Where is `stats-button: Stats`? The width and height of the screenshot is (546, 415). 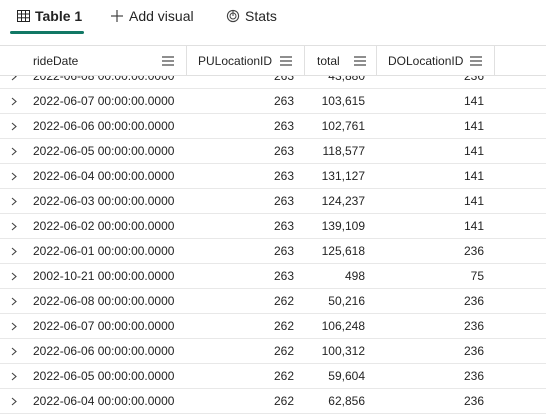 stats-button: Stats is located at coordinates (251, 16).